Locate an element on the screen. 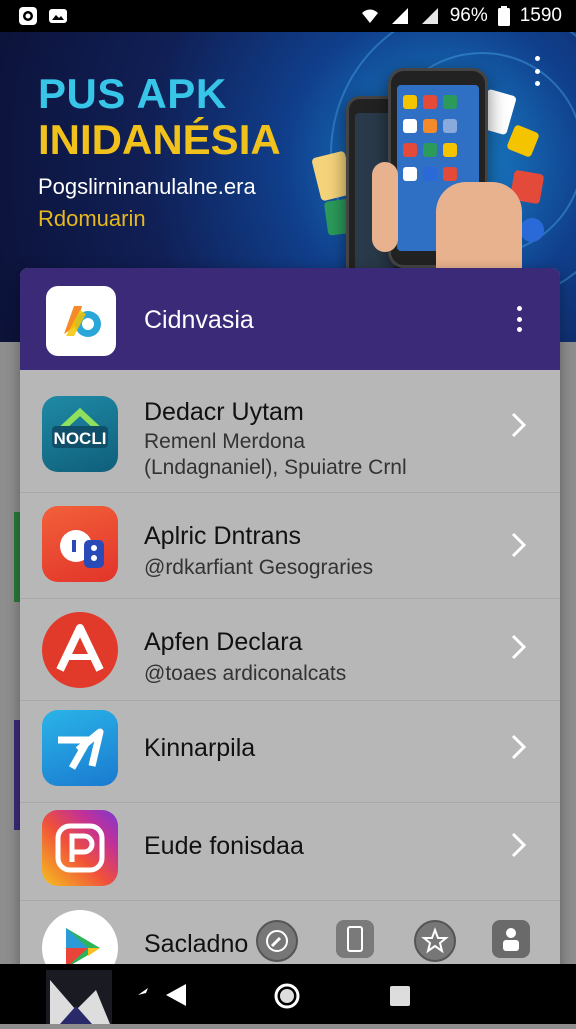 The image size is (576, 1029). card-header-title: Cidnvasia is located at coordinates (199, 320).